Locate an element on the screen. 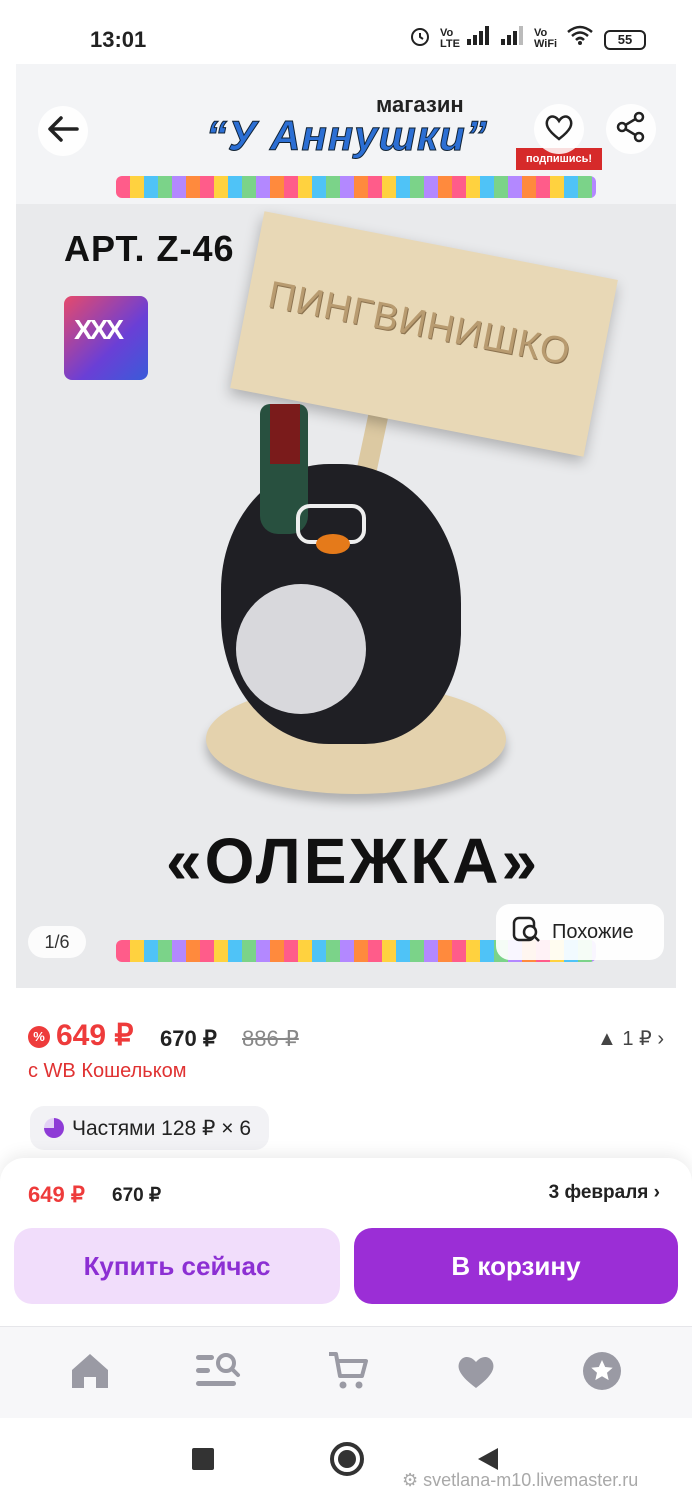 This screenshot has height=1500, width=692. catalog-search-icon is located at coordinates (218, 1373).